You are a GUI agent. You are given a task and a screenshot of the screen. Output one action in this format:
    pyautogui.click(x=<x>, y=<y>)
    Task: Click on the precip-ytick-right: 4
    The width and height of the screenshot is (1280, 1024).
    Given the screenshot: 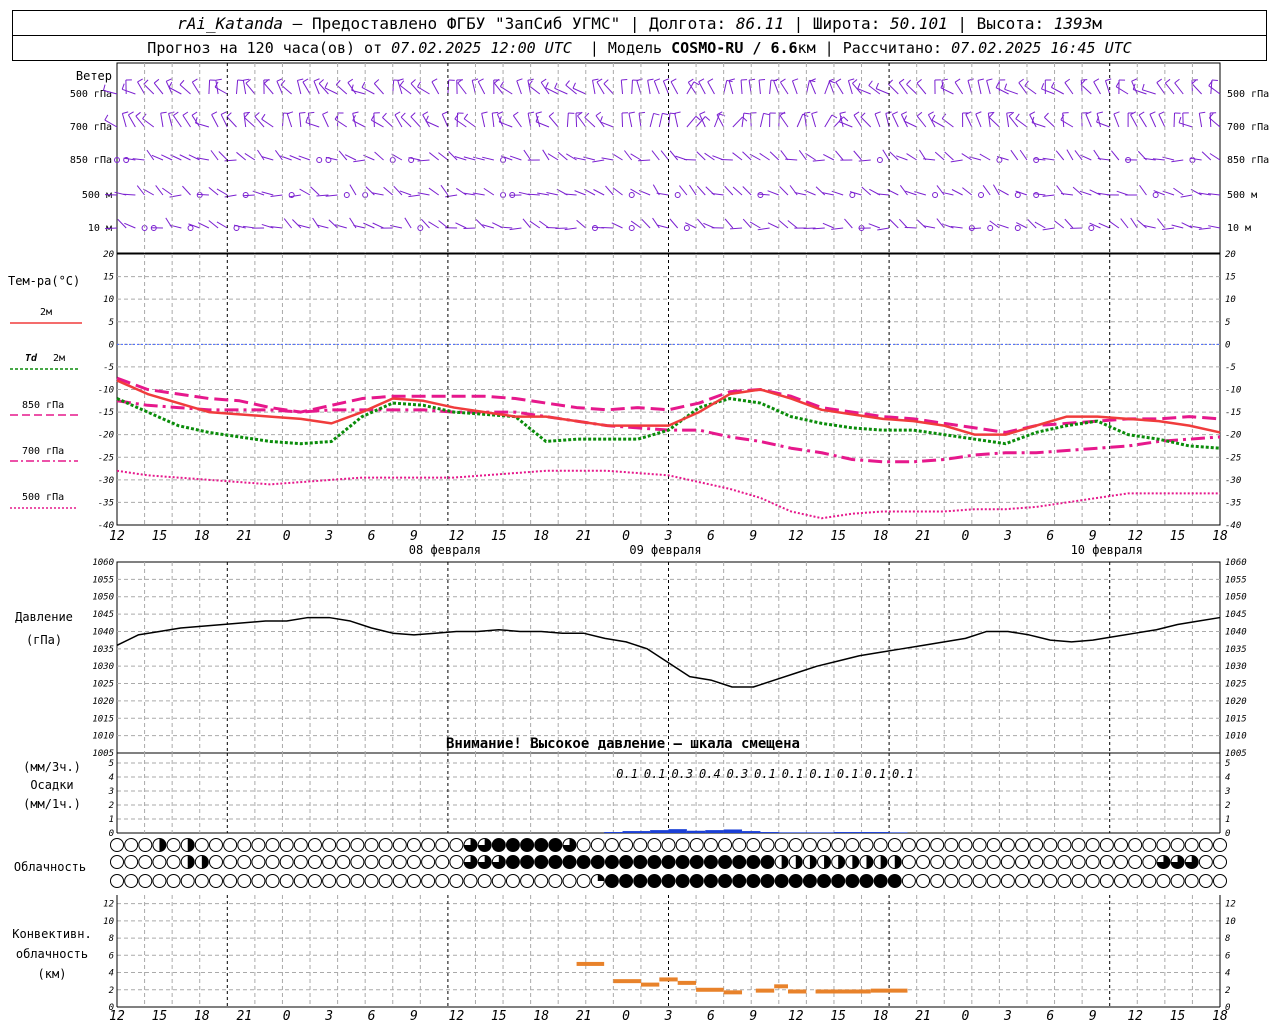 What is the action you would take?
    pyautogui.click(x=1227, y=778)
    